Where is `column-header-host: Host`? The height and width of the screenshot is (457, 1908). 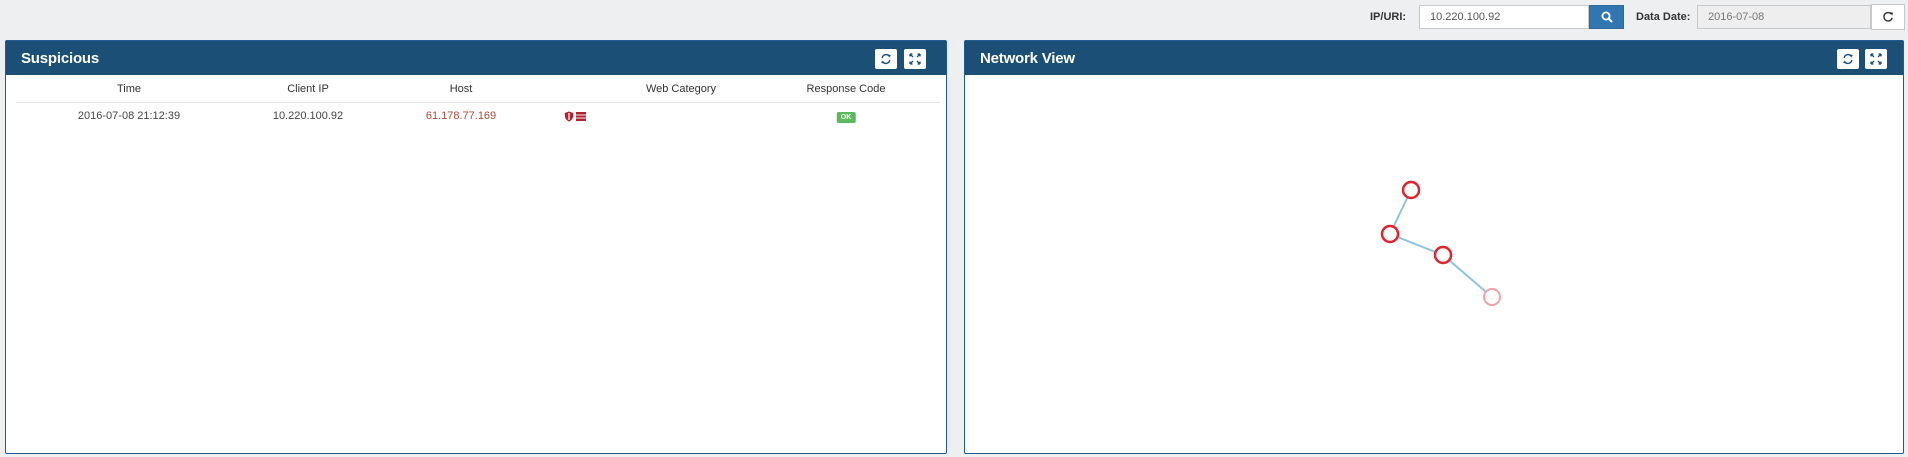
column-header-host: Host is located at coordinates (461, 89).